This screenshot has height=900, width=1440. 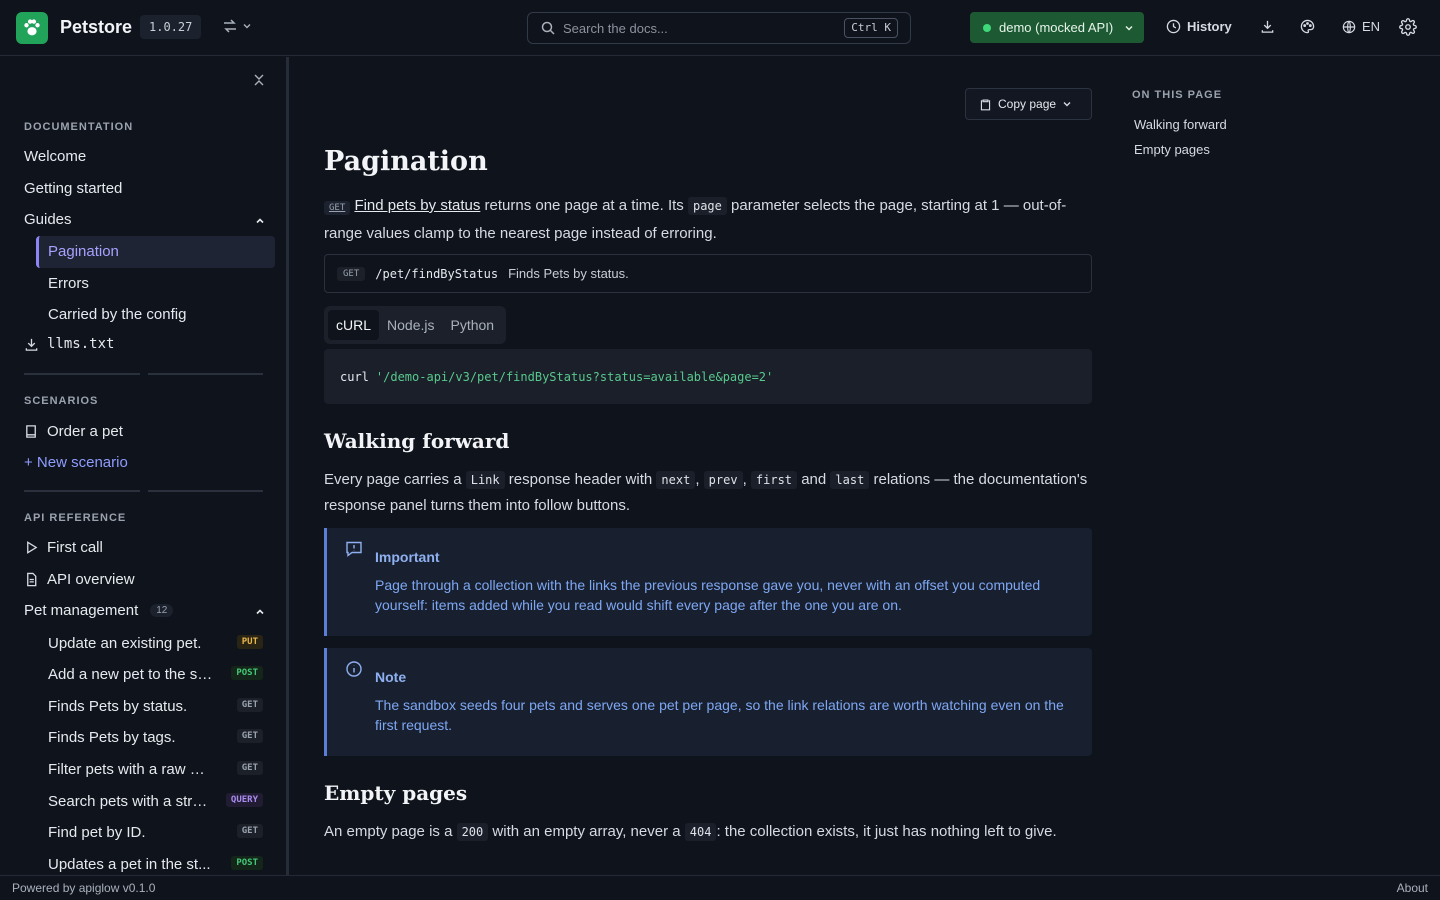 What do you see at coordinates (1371, 26) in the screenshot?
I see `language-label: EN` at bounding box center [1371, 26].